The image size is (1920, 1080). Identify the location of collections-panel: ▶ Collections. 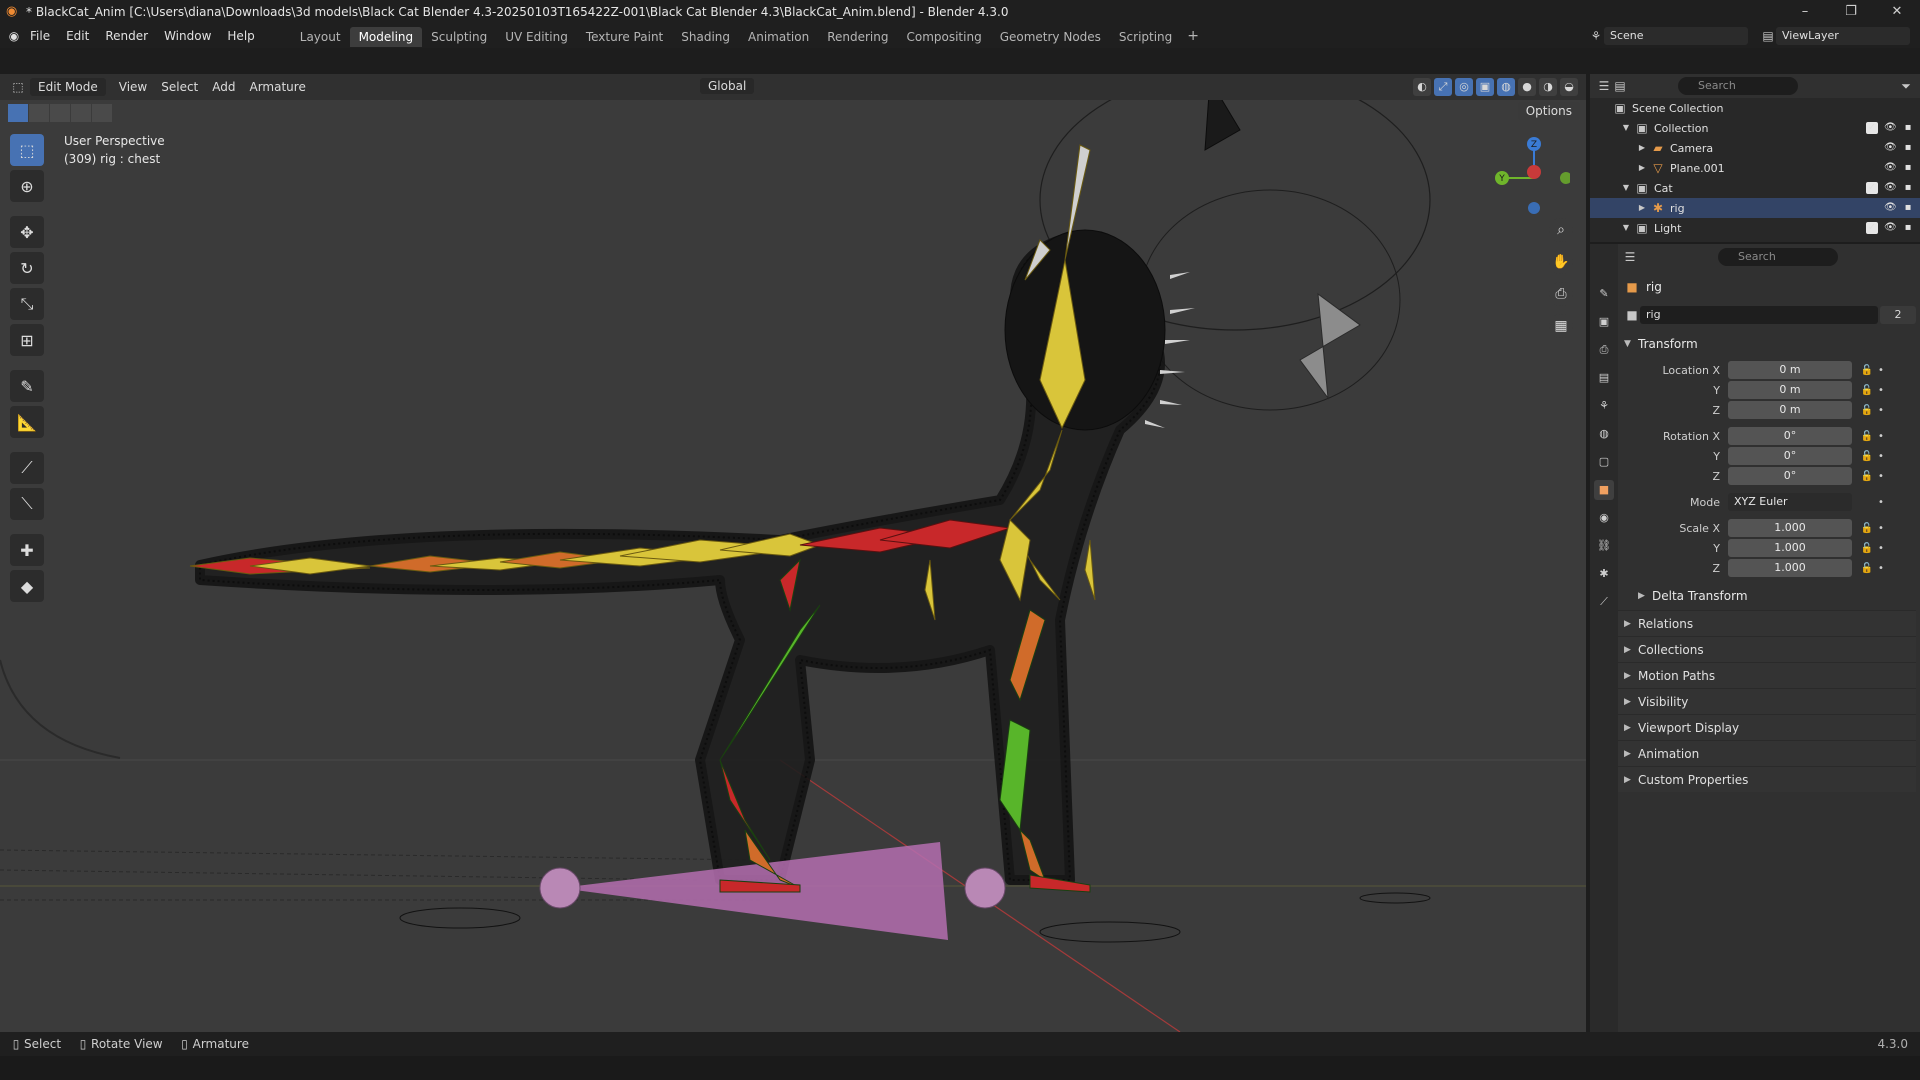
(1767, 649).